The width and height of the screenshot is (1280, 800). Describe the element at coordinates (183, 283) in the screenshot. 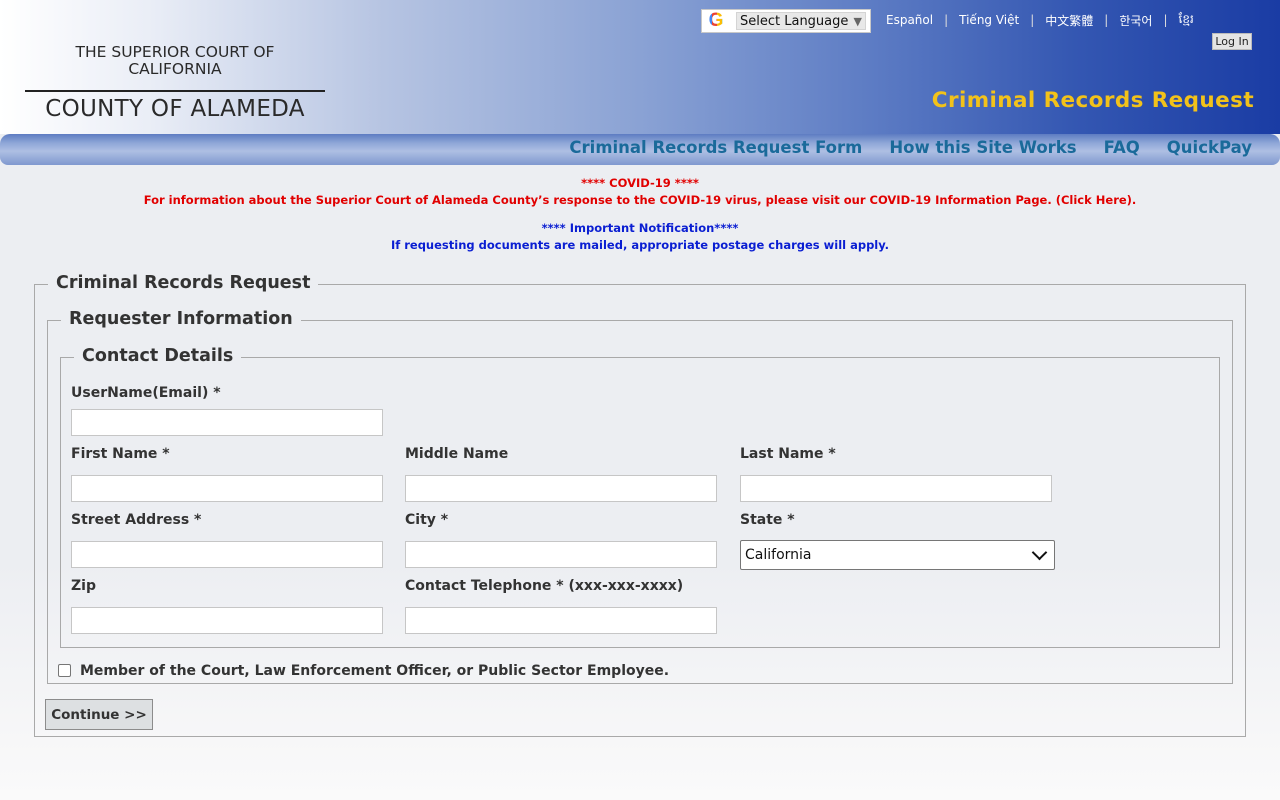

I see `records-request-legend: Criminal Records Request` at that location.